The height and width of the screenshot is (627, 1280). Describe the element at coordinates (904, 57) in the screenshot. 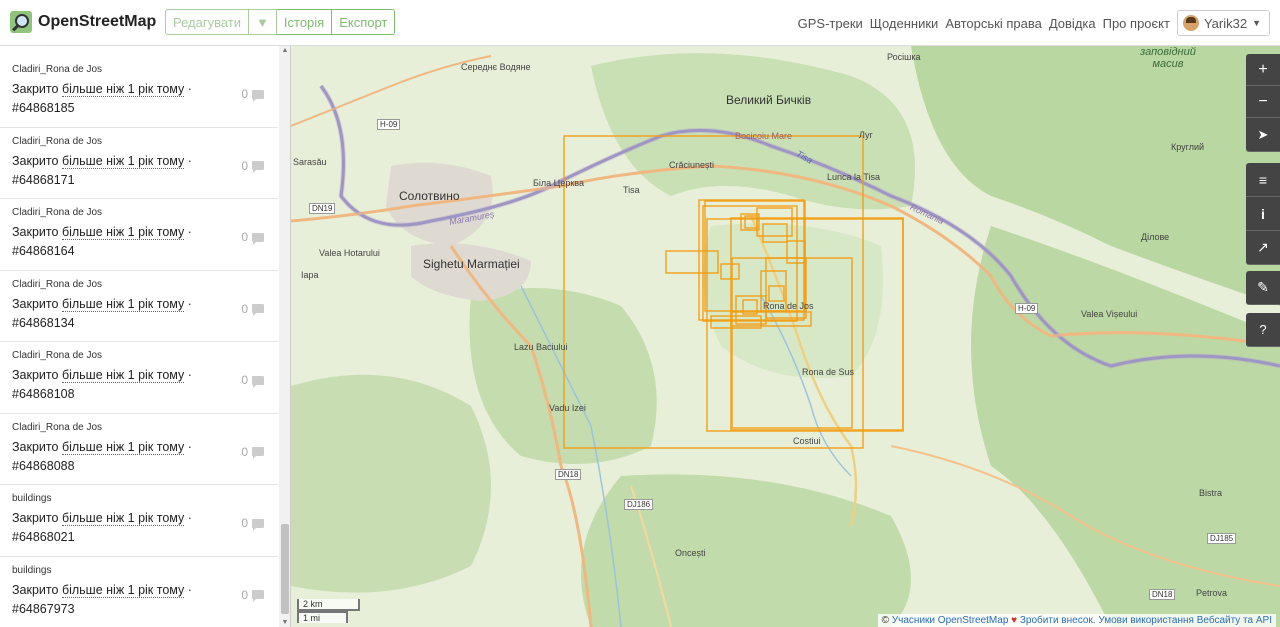

I see `place-label: Росішка` at that location.